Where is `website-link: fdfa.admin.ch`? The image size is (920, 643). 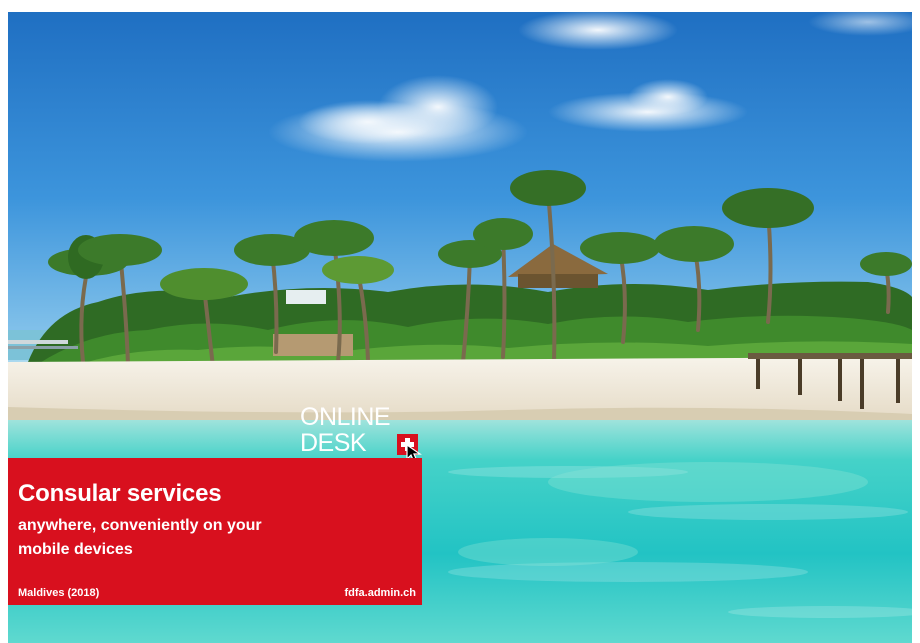
website-link: fdfa.admin.ch is located at coordinates (380, 593).